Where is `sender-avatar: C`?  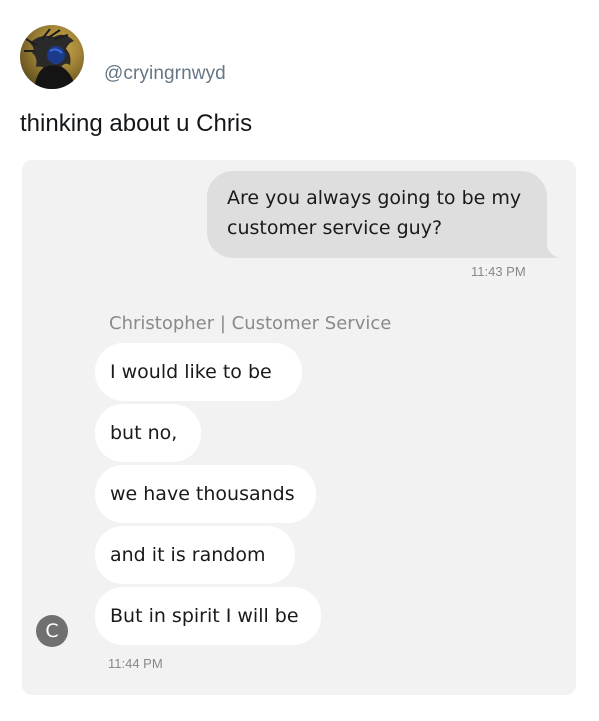 sender-avatar: C is located at coordinates (52, 631).